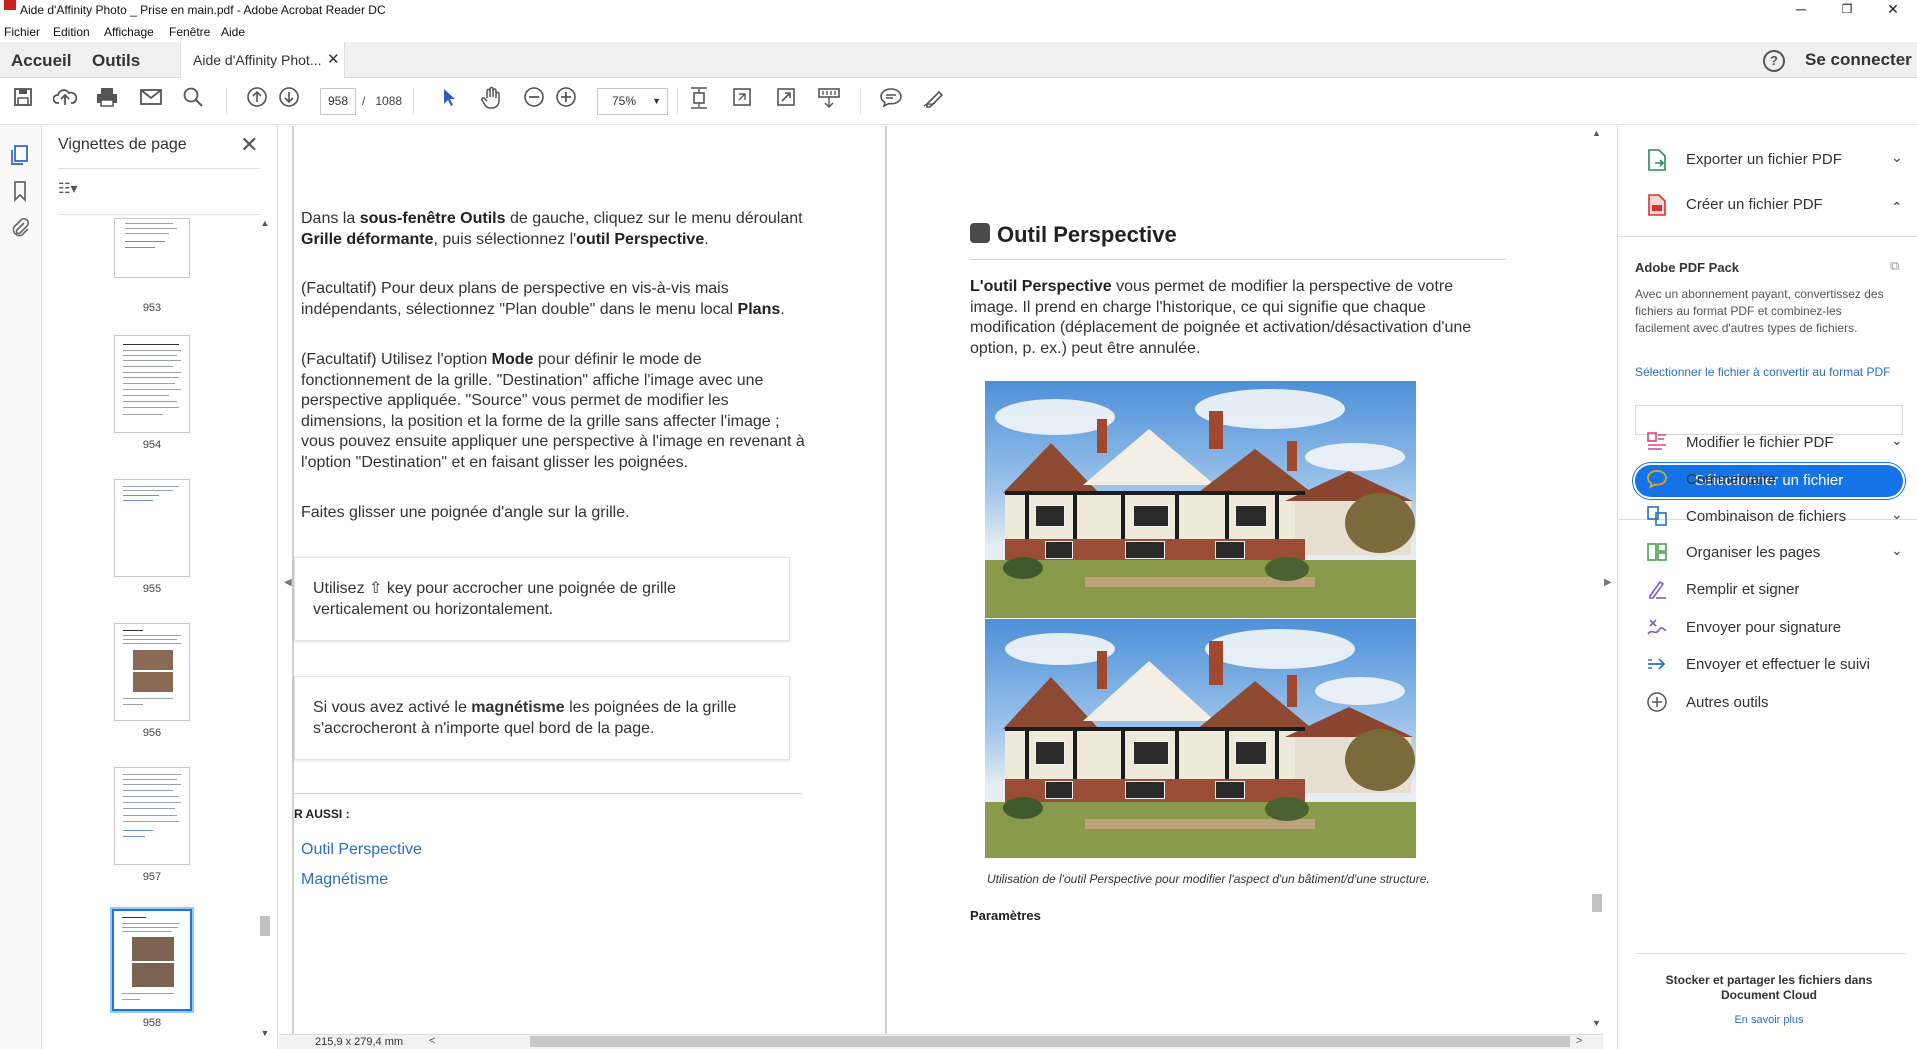 The width and height of the screenshot is (1917, 1049). What do you see at coordinates (1657, 517) in the screenshot?
I see `combine-files-icon` at bounding box center [1657, 517].